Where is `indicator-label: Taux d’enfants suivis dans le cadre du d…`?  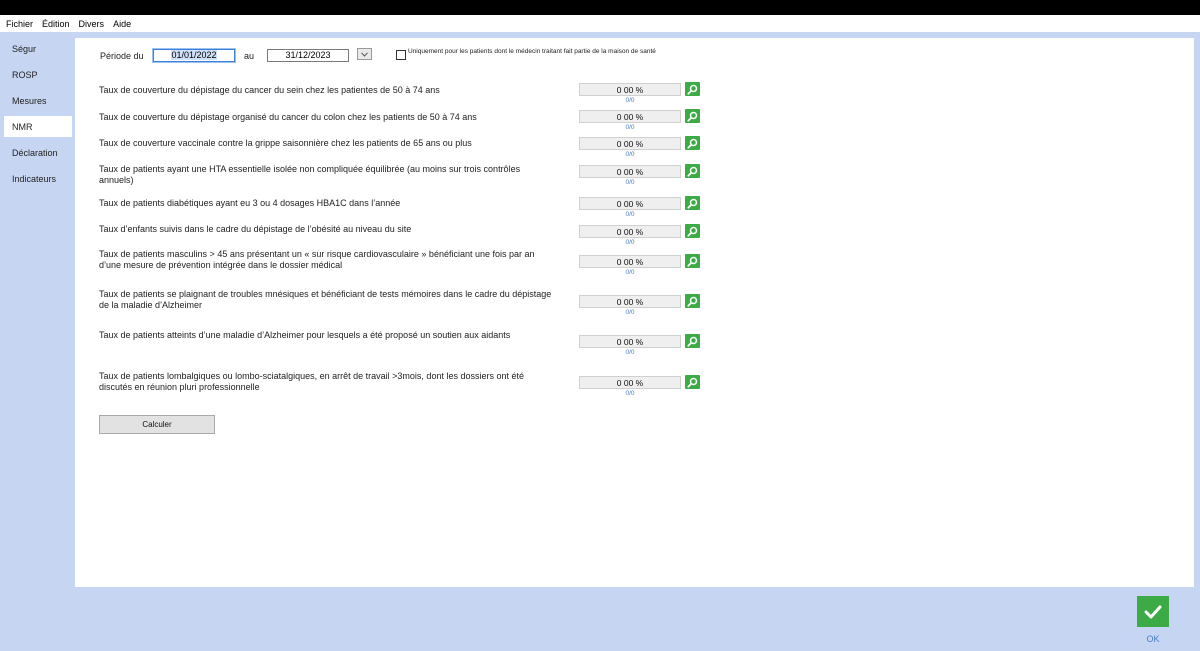
indicator-label: Taux d’enfants suivis dans le cadre du d… is located at coordinates (255, 229).